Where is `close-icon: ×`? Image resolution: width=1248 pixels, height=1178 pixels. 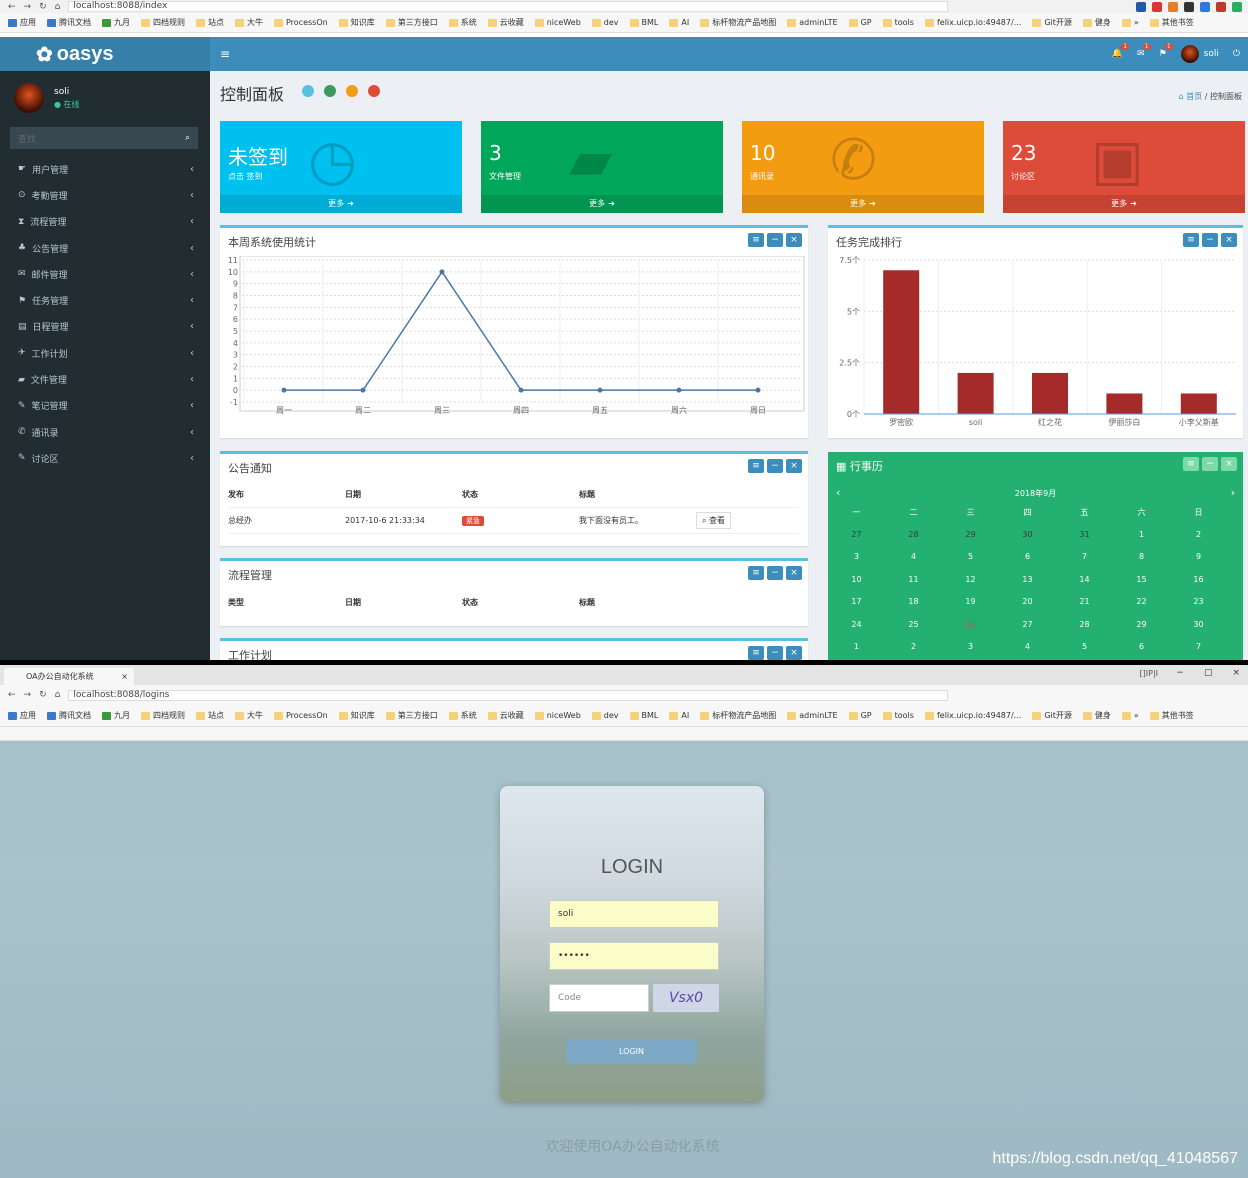
close-icon: × is located at coordinates (794, 653).